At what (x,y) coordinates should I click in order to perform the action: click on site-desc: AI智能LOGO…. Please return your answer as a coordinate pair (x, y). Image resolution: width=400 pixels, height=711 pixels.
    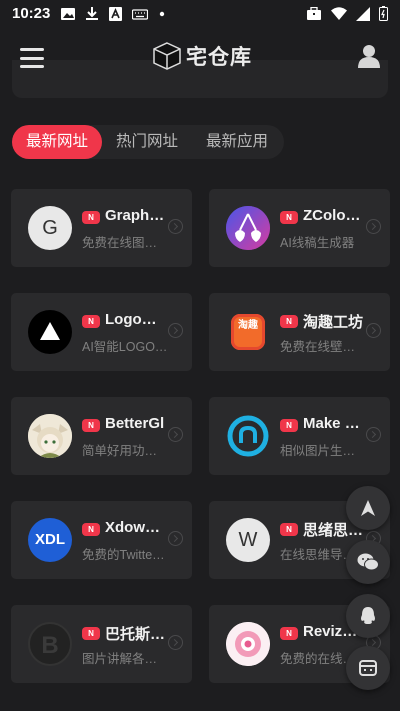
    Looking at the image, I should click on (125, 347).